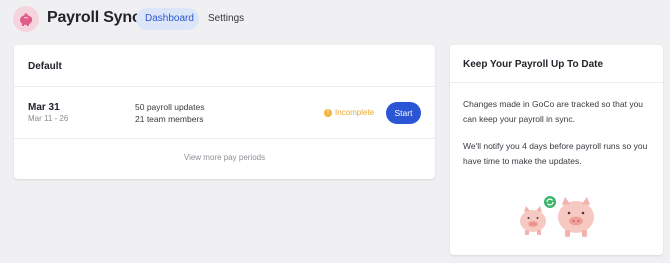  I want to click on period-range: Mar 11 - 26, so click(48, 118).